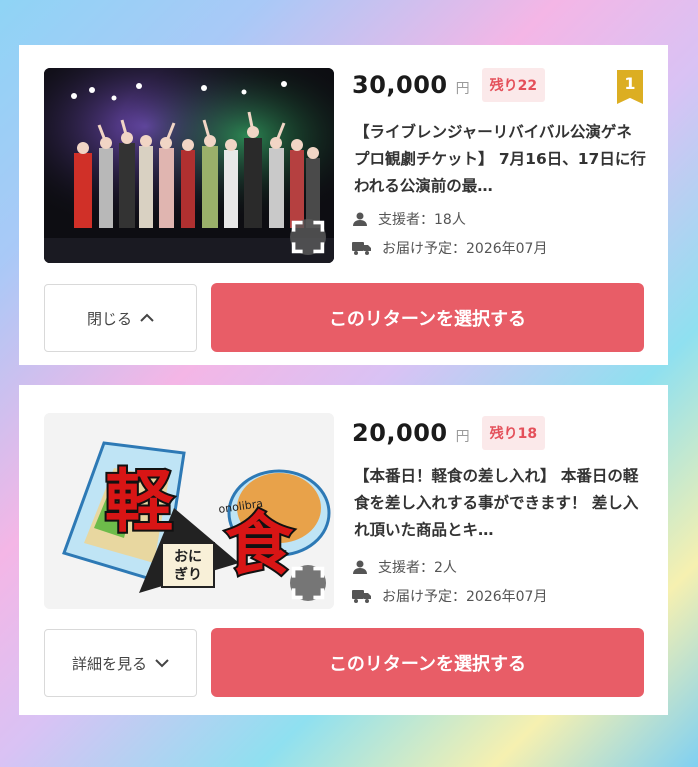 Image resolution: width=698 pixels, height=767 pixels. Describe the element at coordinates (400, 433) in the screenshot. I see `reward-price: 20,000` at that location.